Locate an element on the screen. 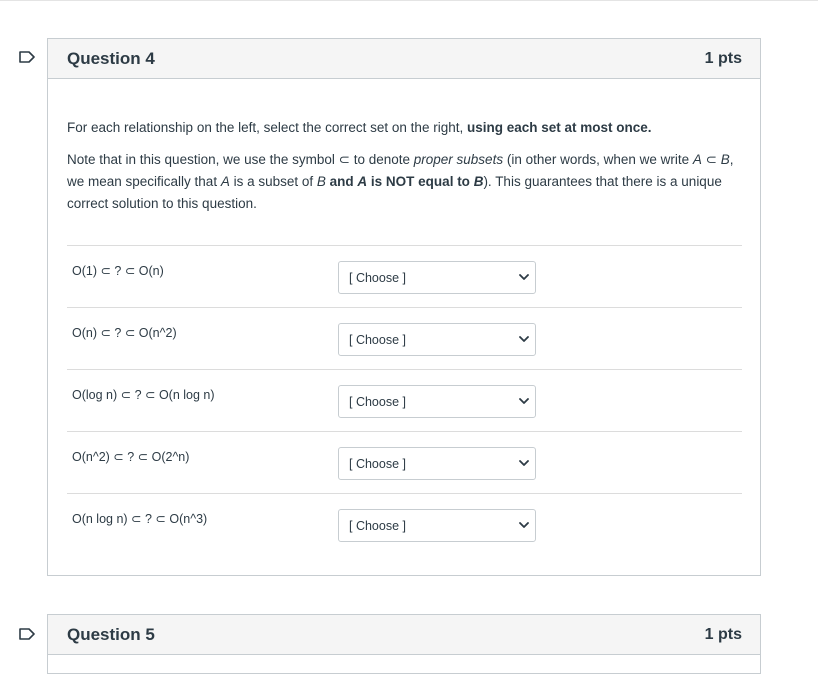 The height and width of the screenshot is (674, 818). matching-row: O(n log n) ⊂ ? ⊂ O(n^3) [ Choose ] is located at coordinates (404, 524).